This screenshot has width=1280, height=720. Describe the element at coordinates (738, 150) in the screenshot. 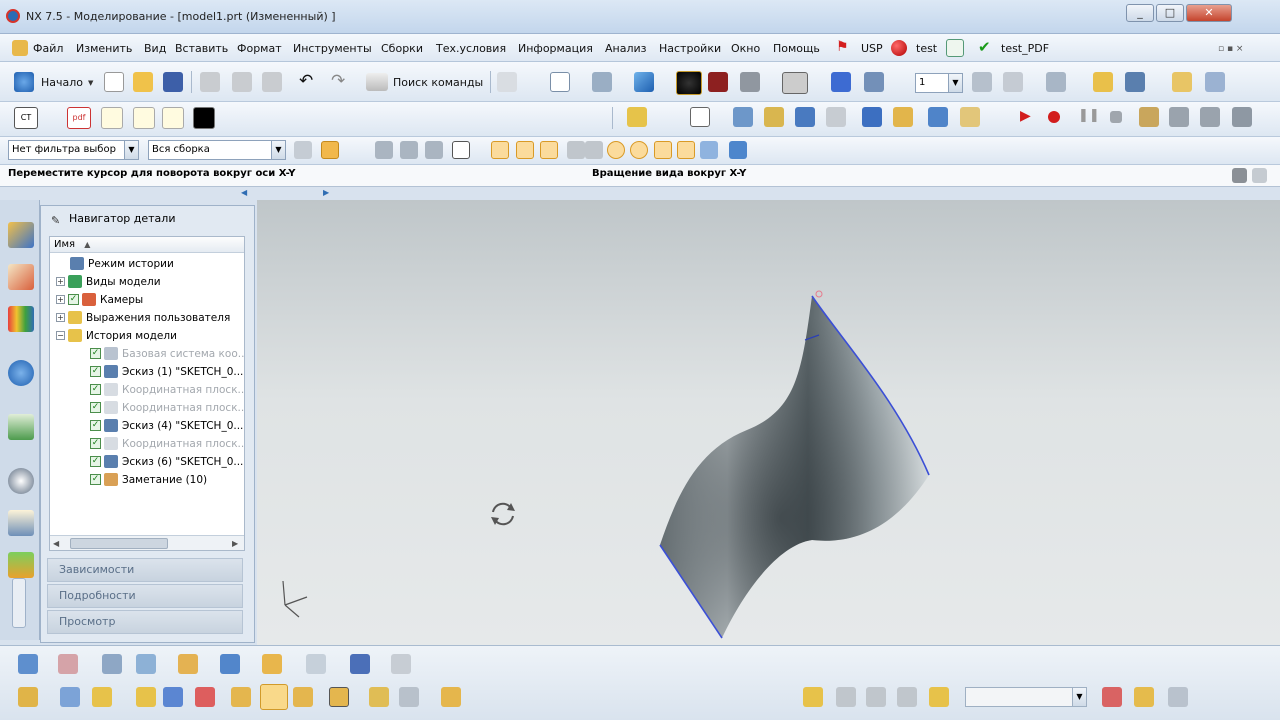

I see `work-part-icon` at that location.